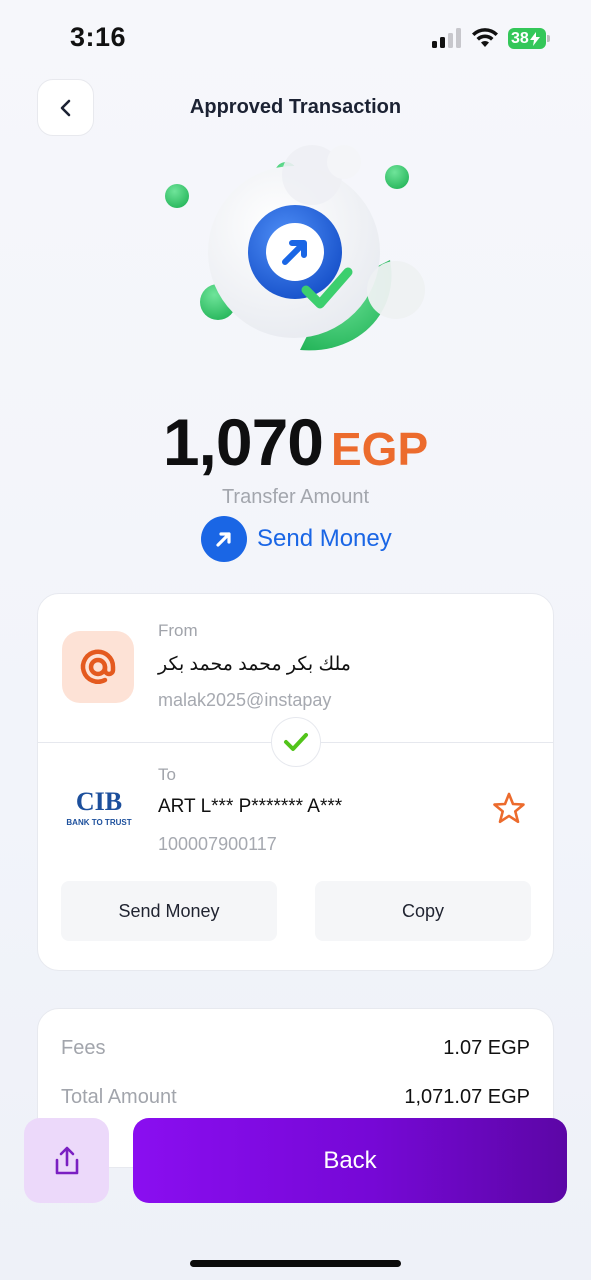  What do you see at coordinates (224, 539) in the screenshot?
I see `send-arrow-icon` at bounding box center [224, 539].